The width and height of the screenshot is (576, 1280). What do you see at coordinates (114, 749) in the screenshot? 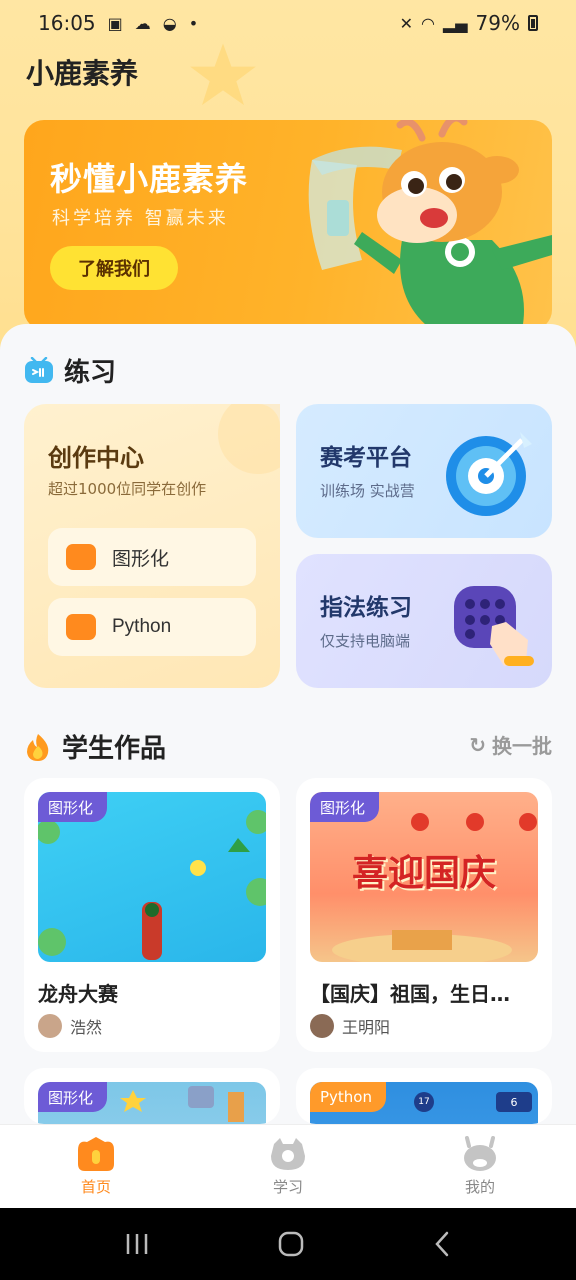
I see `works-title: 学生作品` at bounding box center [114, 749].